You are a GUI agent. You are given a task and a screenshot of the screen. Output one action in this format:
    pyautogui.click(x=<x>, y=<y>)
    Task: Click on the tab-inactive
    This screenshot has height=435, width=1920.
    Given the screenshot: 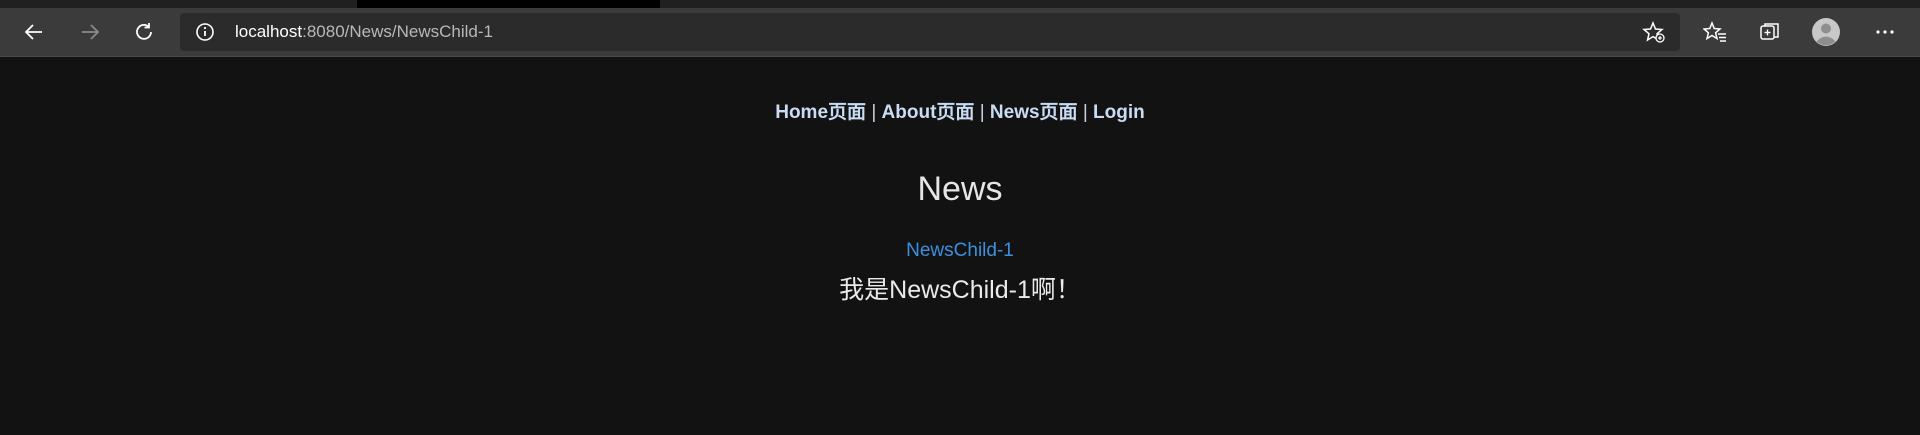 What is the action you would take?
    pyautogui.click(x=178, y=4)
    